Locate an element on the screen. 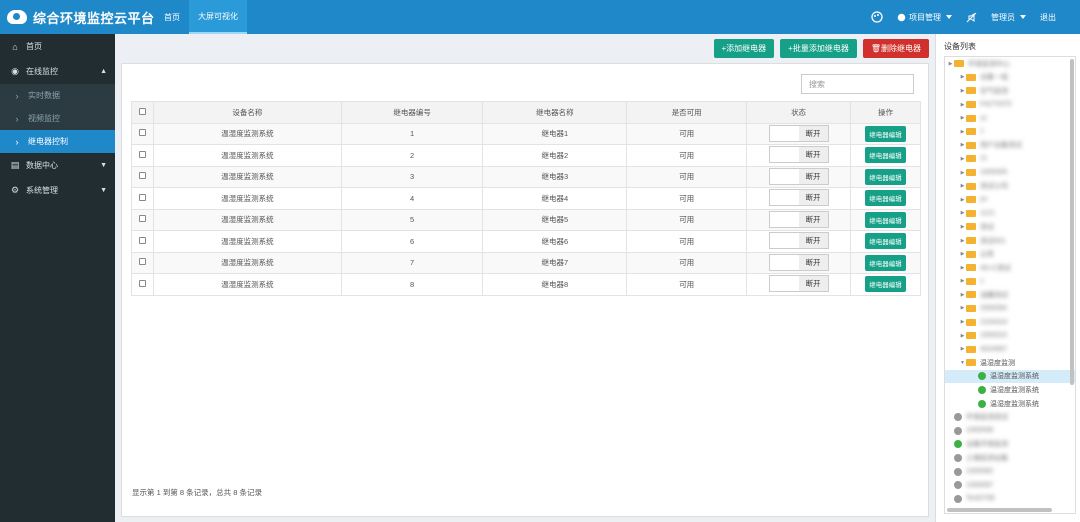 This screenshot has height=522, width=1080. tree-folder-node: ▶ 1121 is located at coordinates (1010, 214).